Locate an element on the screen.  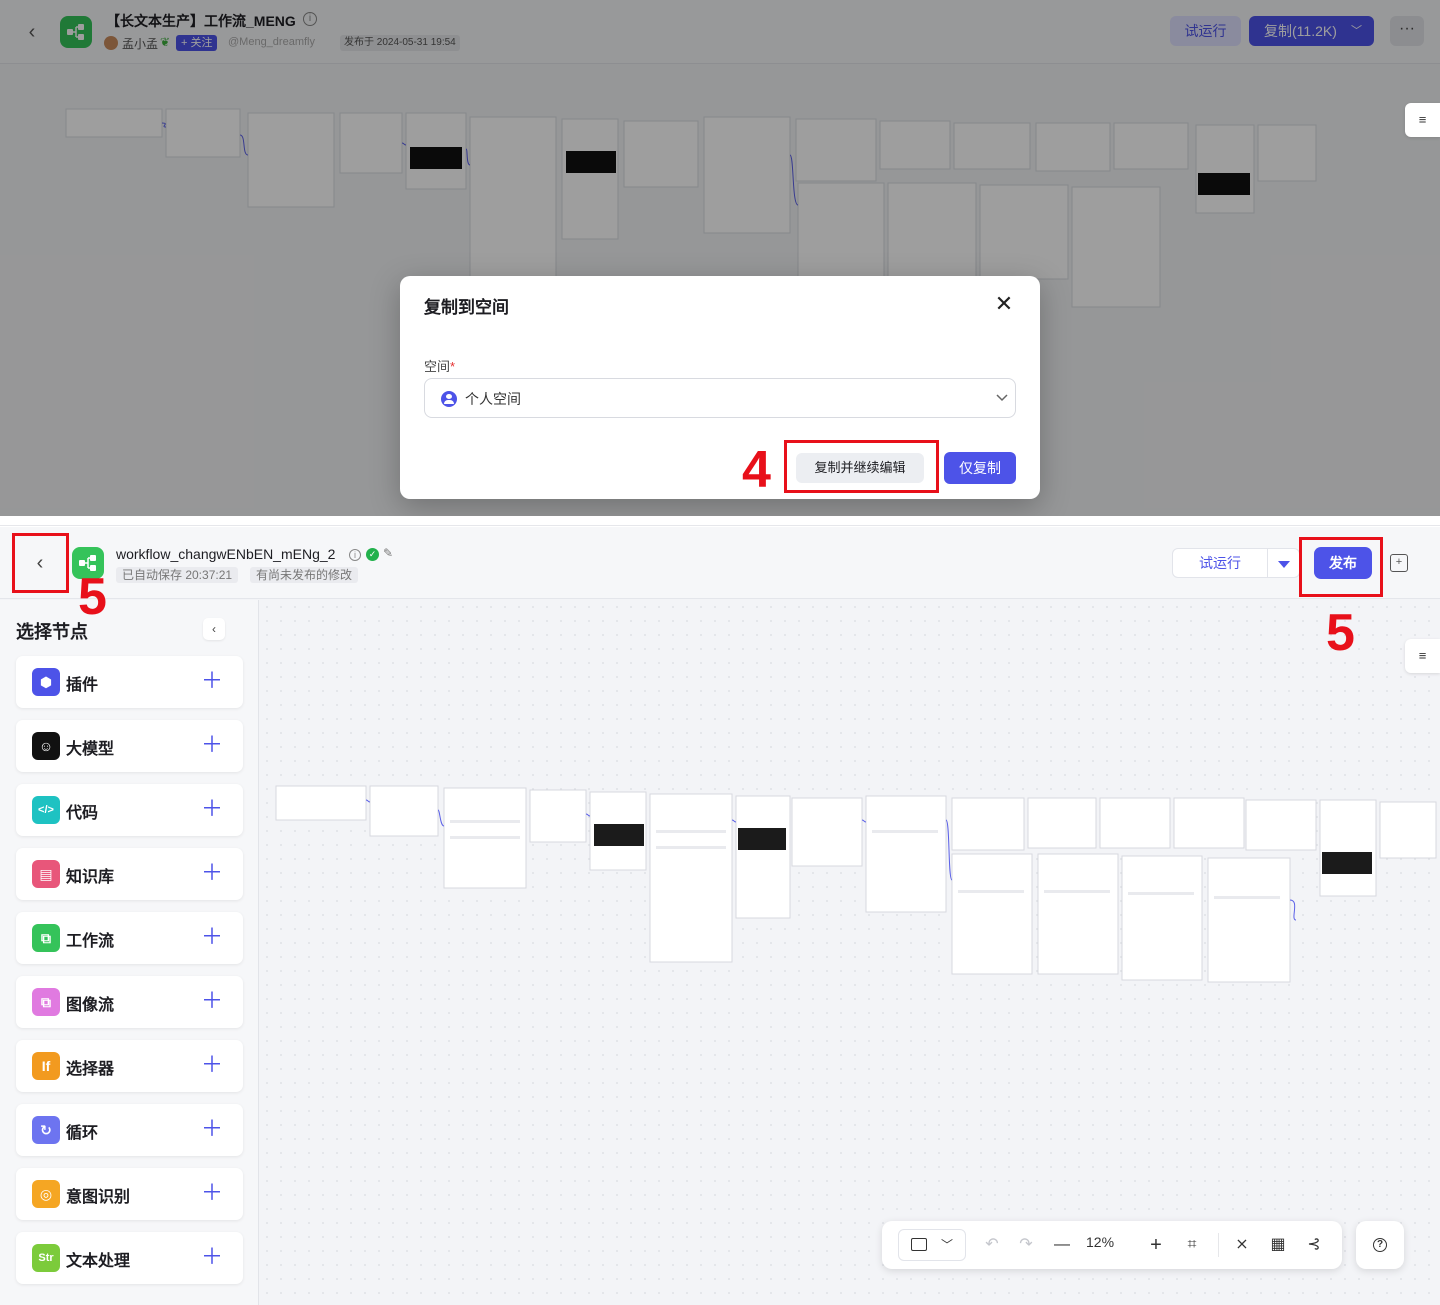
info-icon: i is located at coordinates (355, 555).